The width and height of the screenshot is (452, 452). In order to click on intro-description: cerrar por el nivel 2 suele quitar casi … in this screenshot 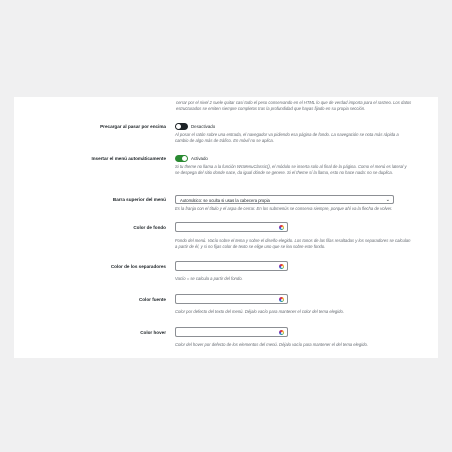, I will do `click(294, 105)`.